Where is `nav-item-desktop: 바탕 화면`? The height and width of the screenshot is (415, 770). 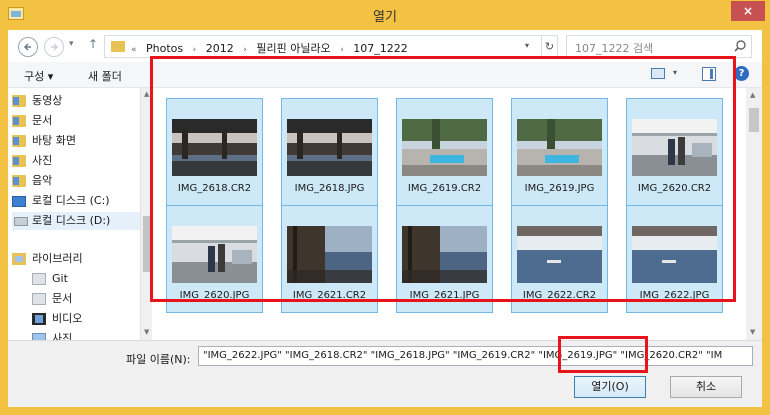 nav-item-desktop: 바탕 화면 is located at coordinates (77, 141).